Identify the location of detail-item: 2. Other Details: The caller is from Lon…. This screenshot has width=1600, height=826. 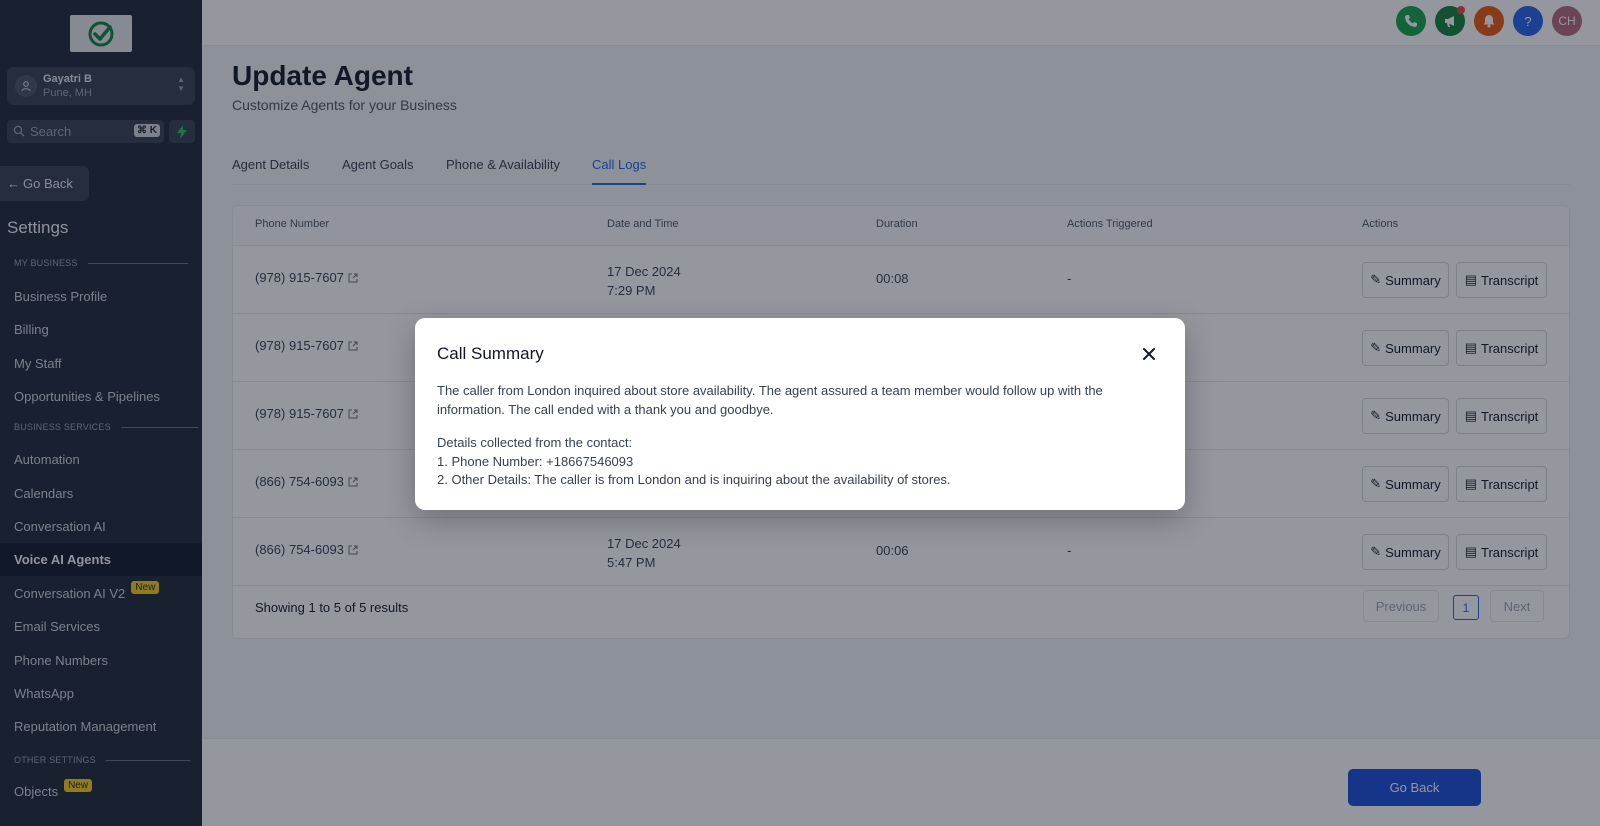
(694, 479).